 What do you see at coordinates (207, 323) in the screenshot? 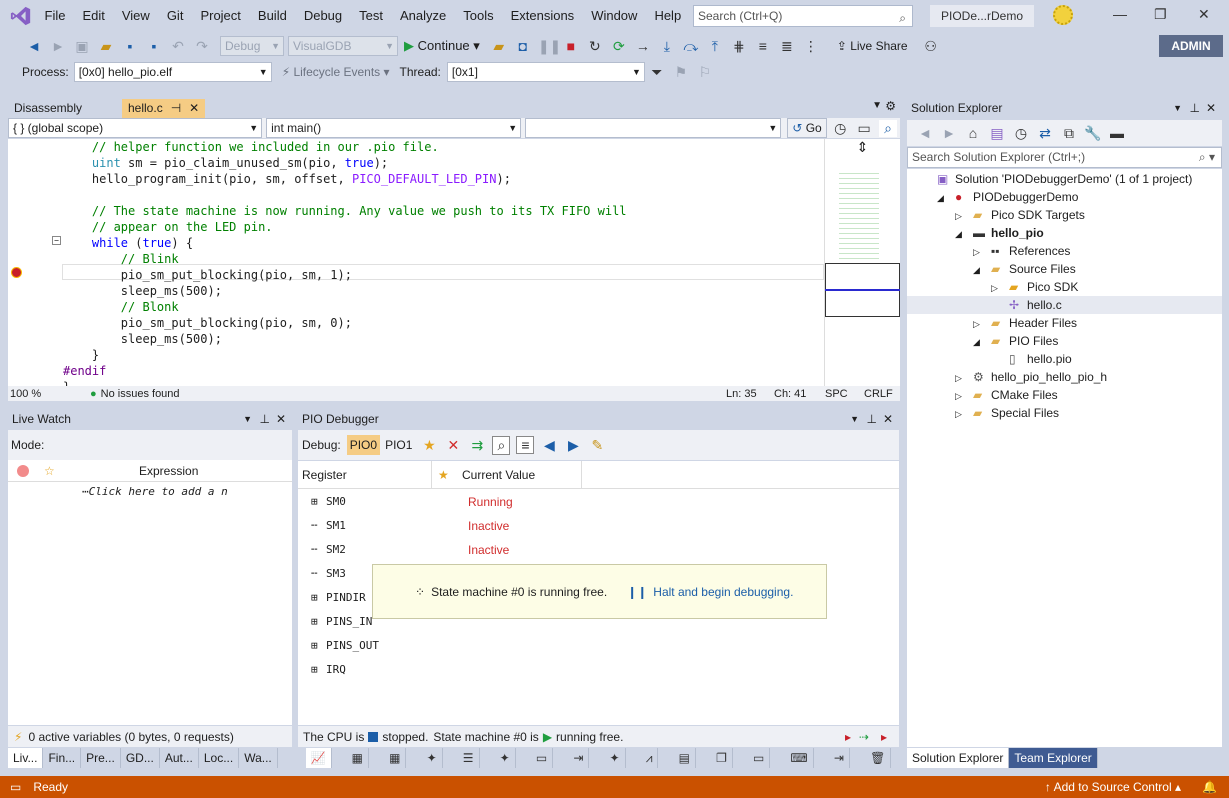
I see `code-line: pio_sm_put_blocking(pio, sm, 0);` at bounding box center [207, 323].